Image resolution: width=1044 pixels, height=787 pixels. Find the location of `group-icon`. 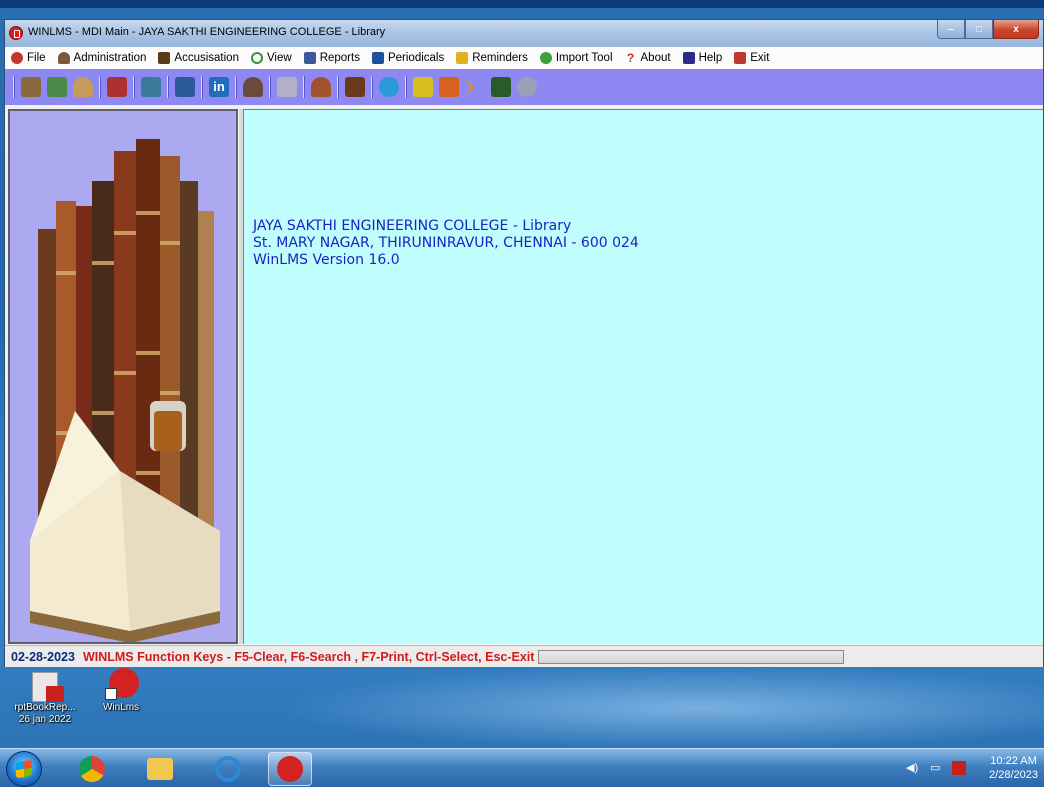

group-icon is located at coordinates (423, 87).